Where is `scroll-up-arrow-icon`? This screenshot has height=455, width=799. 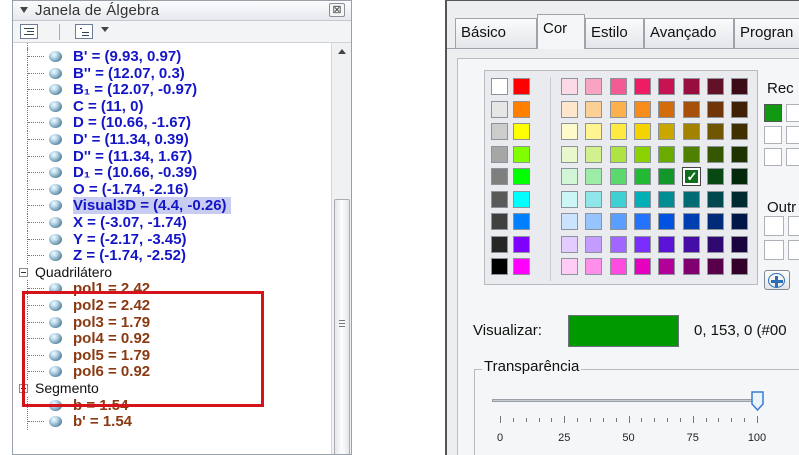 scroll-up-arrow-icon is located at coordinates (342, 51).